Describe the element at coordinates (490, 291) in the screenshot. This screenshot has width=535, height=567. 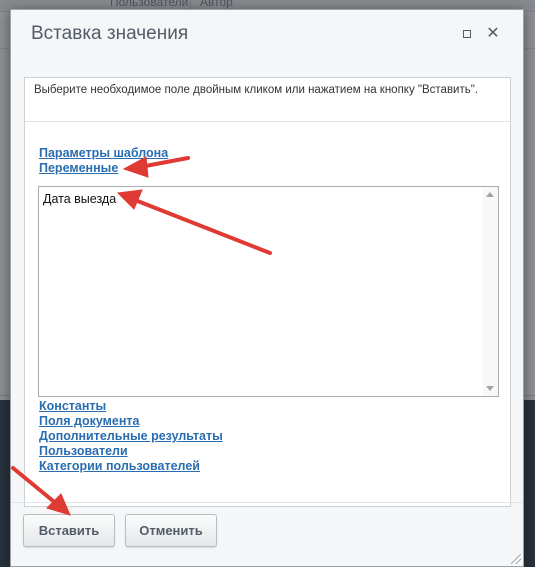
I see `listbox-scrollbar` at that location.